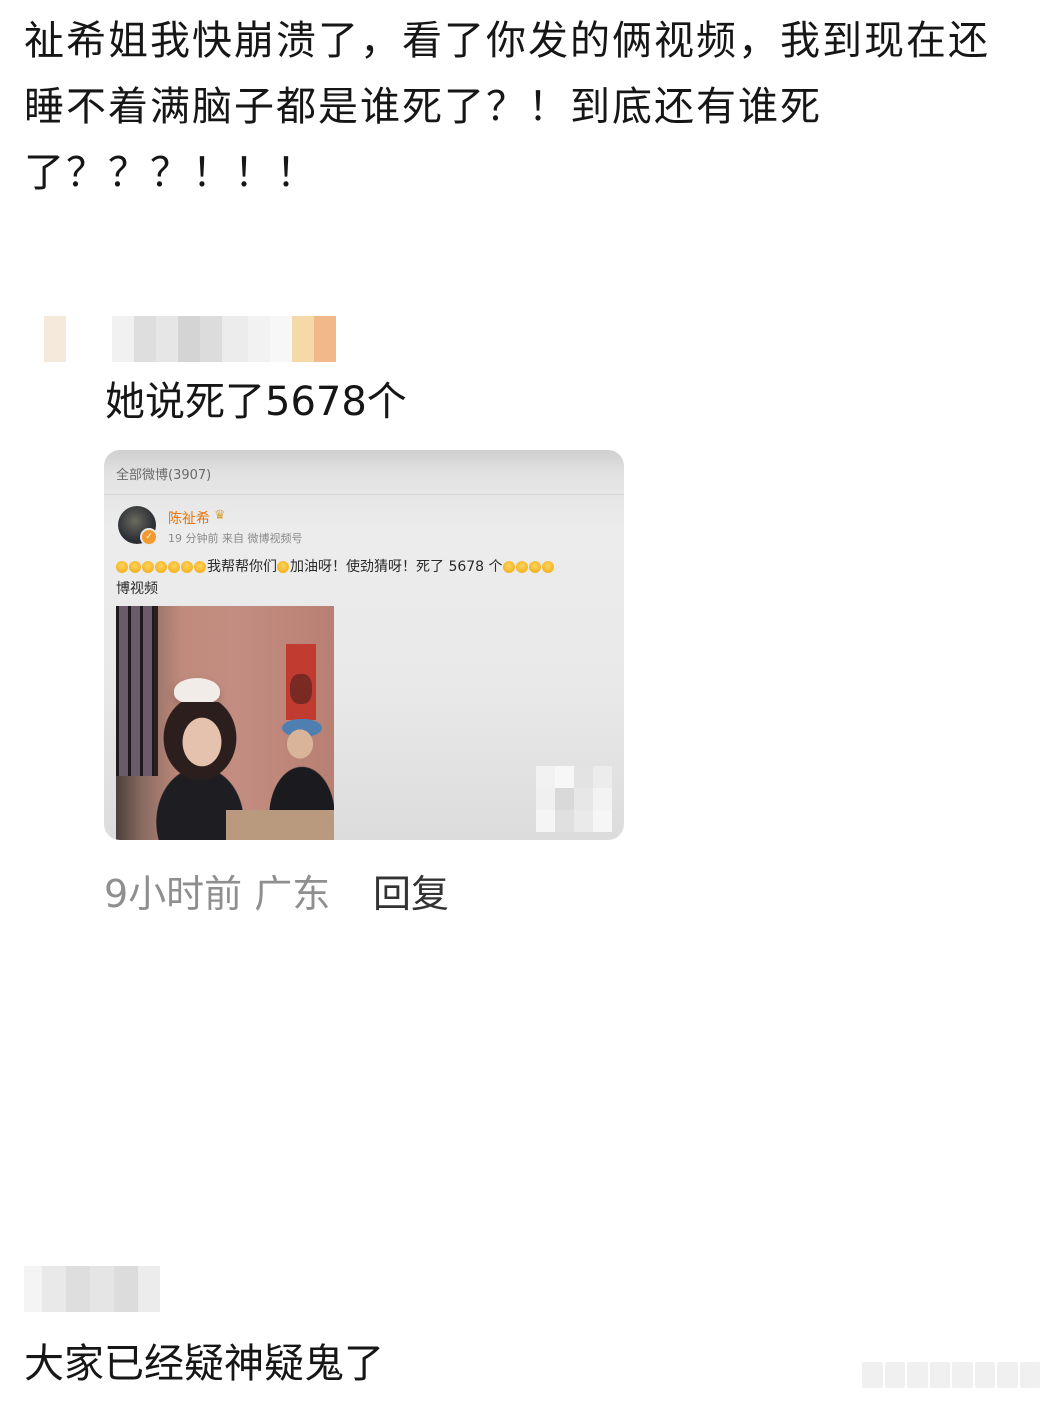  What do you see at coordinates (149, 537) in the screenshot?
I see `verified-badge-icon: ✓` at bounding box center [149, 537].